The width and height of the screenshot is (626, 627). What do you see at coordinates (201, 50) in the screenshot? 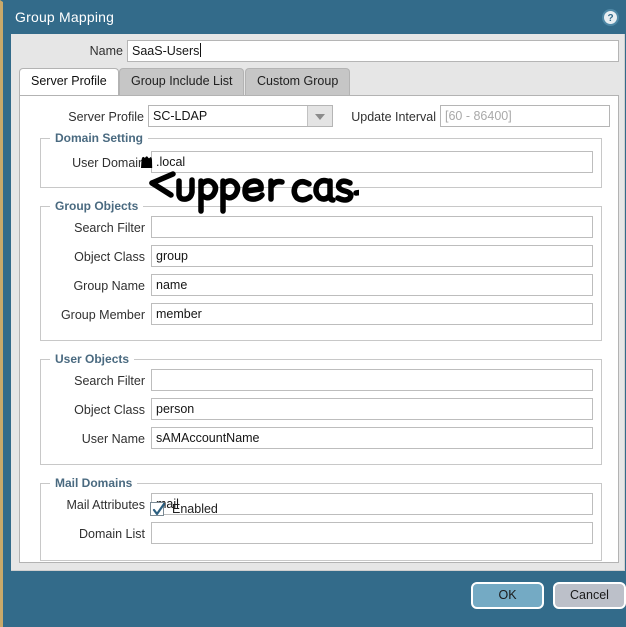
I see `text-caret` at bounding box center [201, 50].